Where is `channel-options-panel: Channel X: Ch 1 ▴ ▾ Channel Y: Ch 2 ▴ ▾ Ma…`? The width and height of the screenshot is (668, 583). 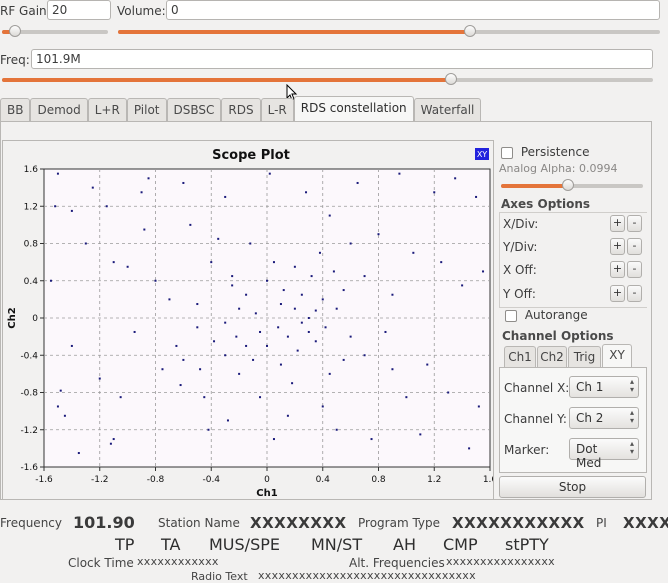
channel-options-panel: Channel X: Ch 1 ▴ ▾ Channel Y: Ch 2 ▴ ▾ Ma… is located at coordinates (573, 420).